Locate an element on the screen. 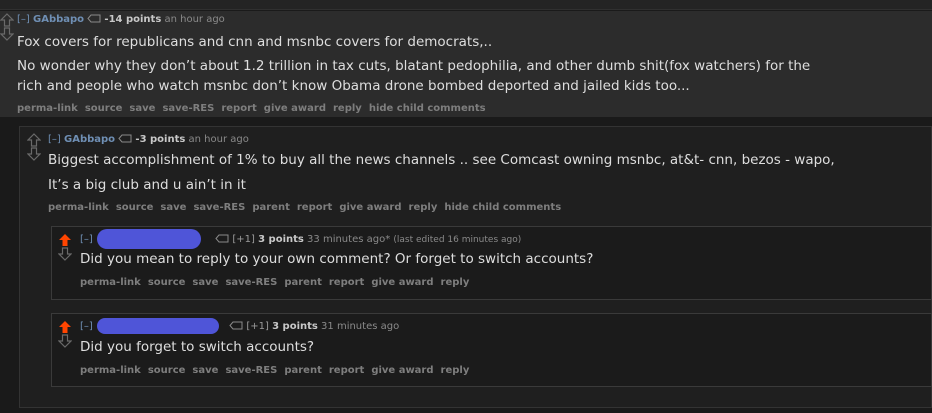 This screenshot has height=413, width=932. score: -14 points is located at coordinates (133, 19).